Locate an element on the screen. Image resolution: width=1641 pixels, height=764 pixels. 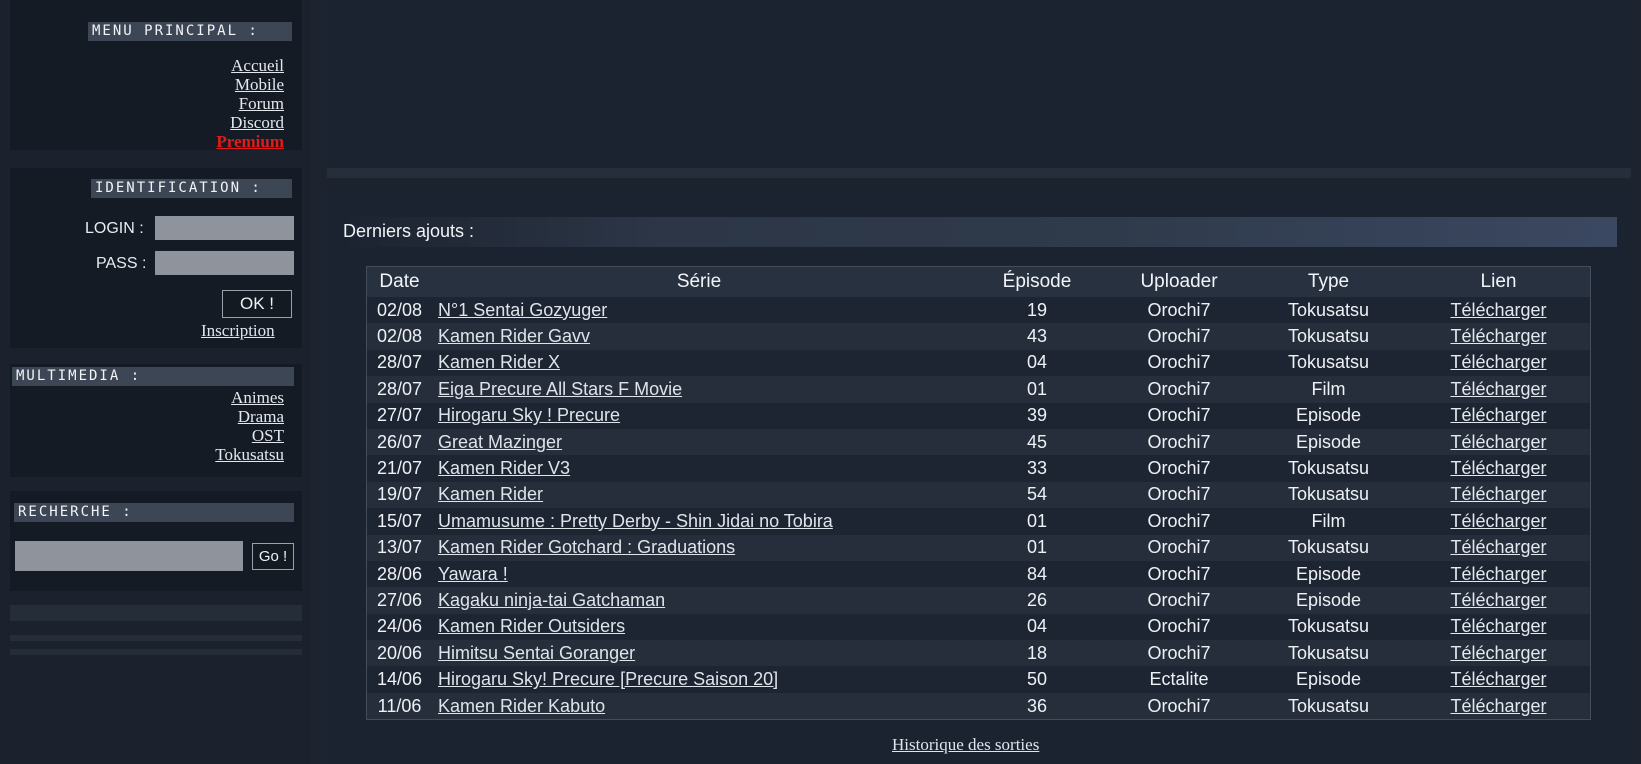
row-series-link: Kagaku ninja-tai Gatchaman is located at coordinates (551, 600).